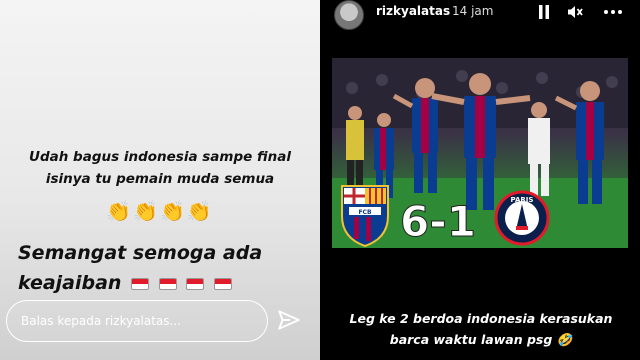  Describe the element at coordinates (413, 11) in the screenshot. I see `username: rizkyalatas` at that location.